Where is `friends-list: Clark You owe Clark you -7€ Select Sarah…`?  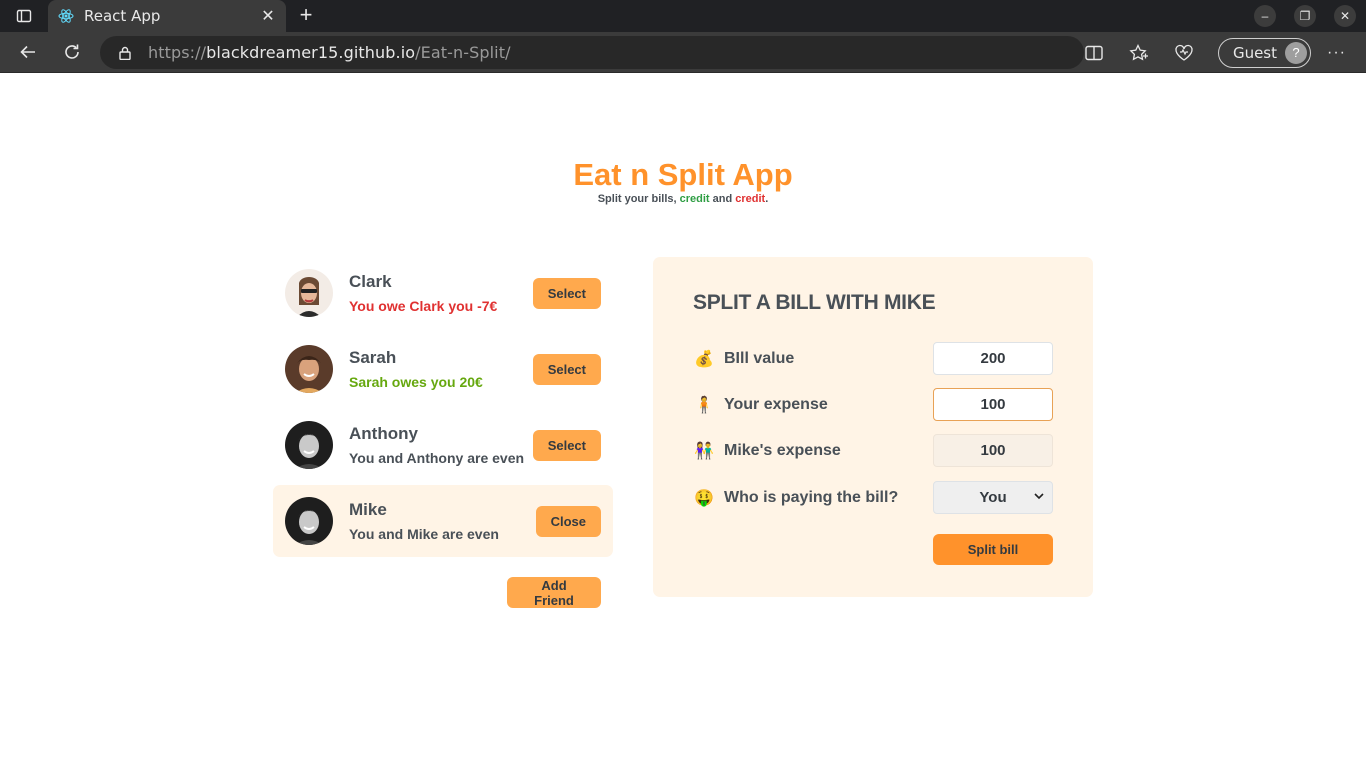
friends-list: Clark You owe Clark you -7€ Select Sarah… is located at coordinates (443, 409).